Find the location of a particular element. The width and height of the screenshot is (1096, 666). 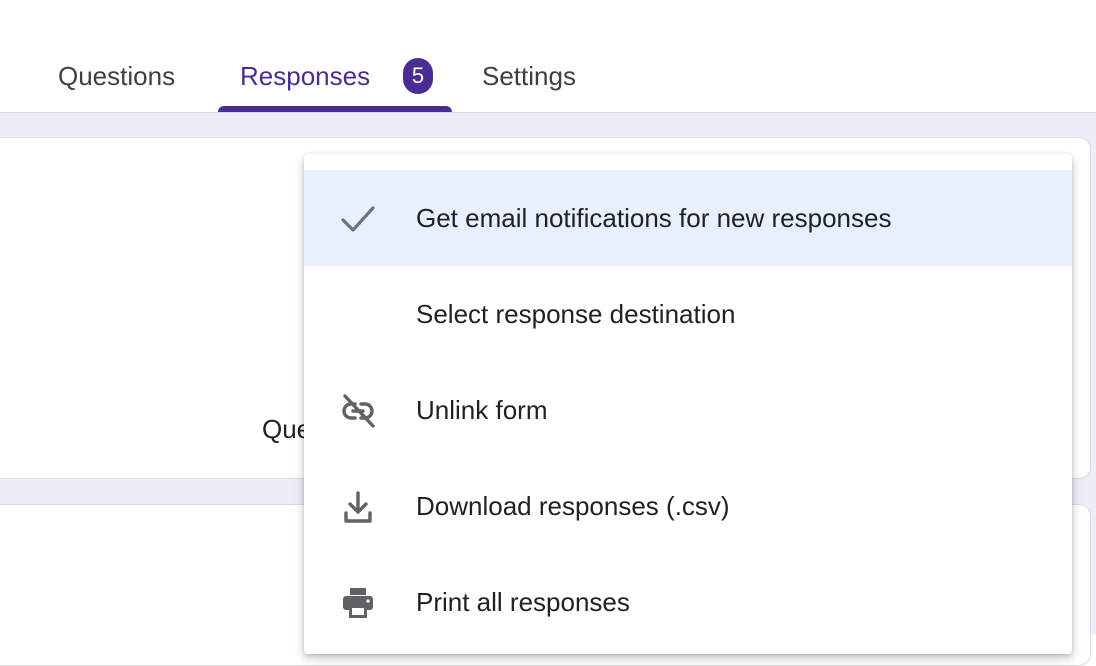

menu-item-print-responses: Print all responses is located at coordinates (688, 602).